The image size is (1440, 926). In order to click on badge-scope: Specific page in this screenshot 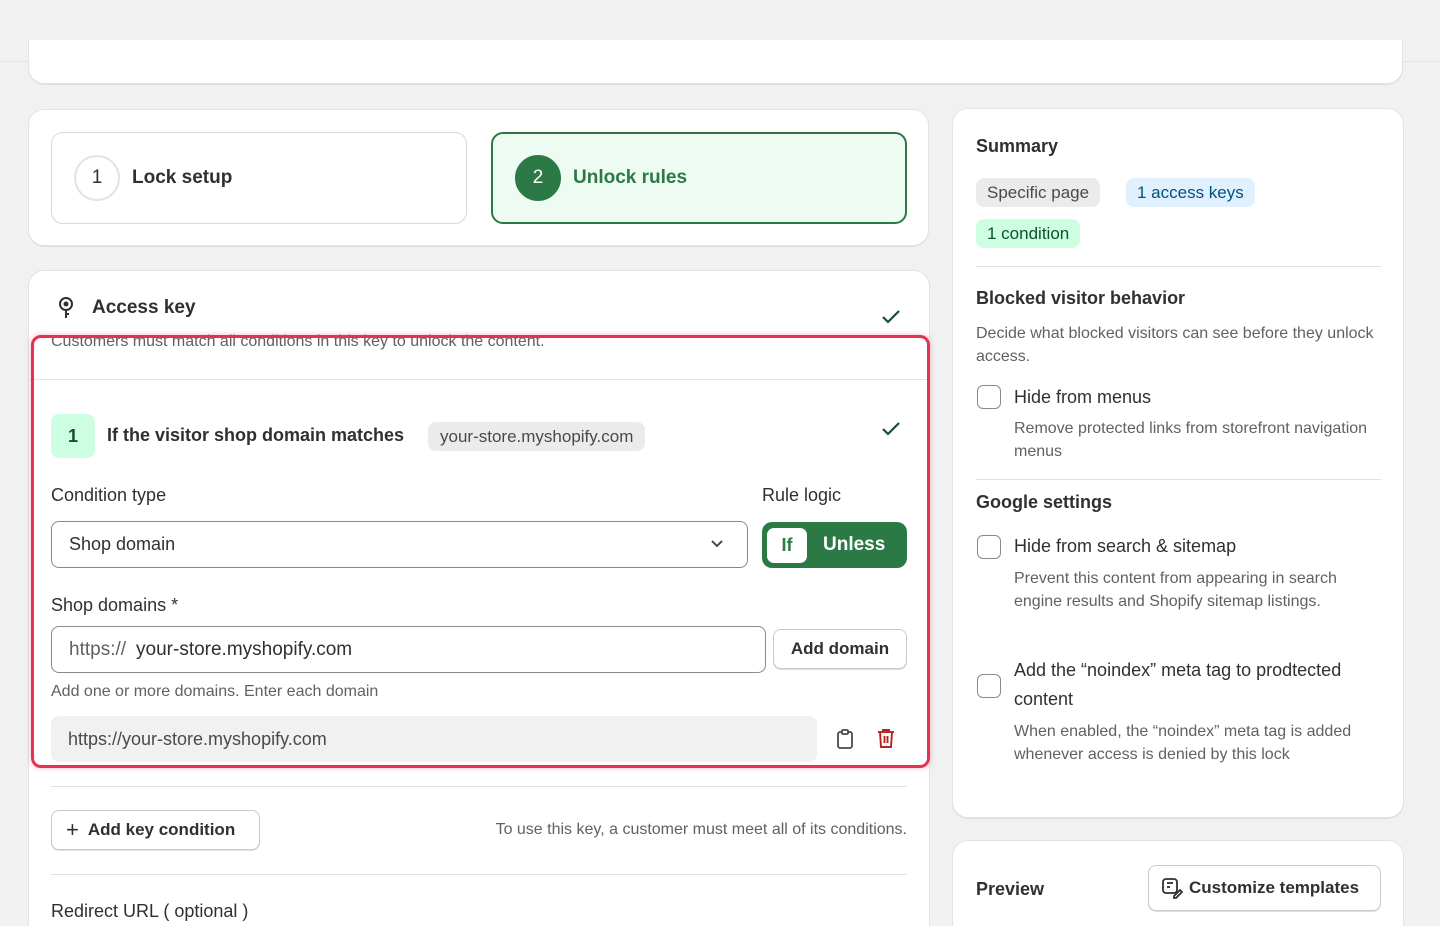, I will do `click(1038, 192)`.